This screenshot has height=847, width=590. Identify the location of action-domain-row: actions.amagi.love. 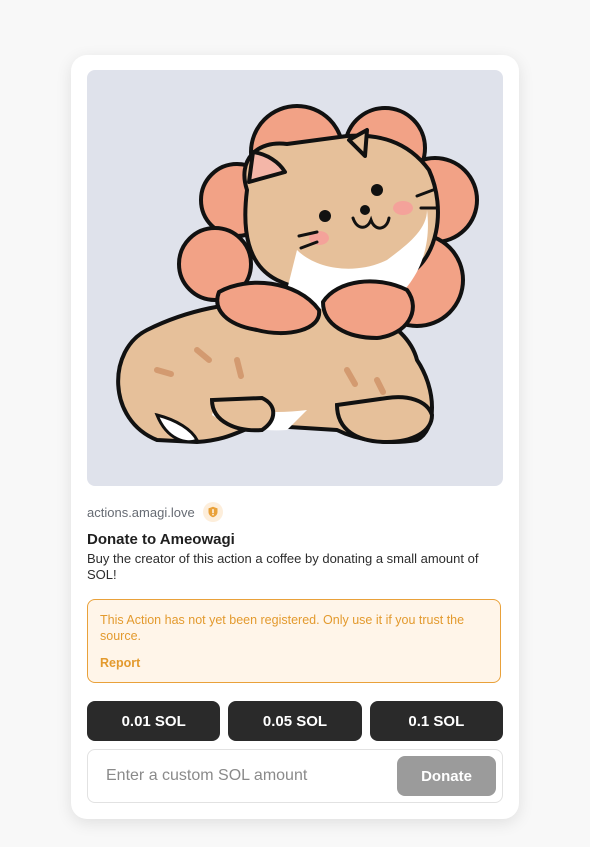
(155, 512).